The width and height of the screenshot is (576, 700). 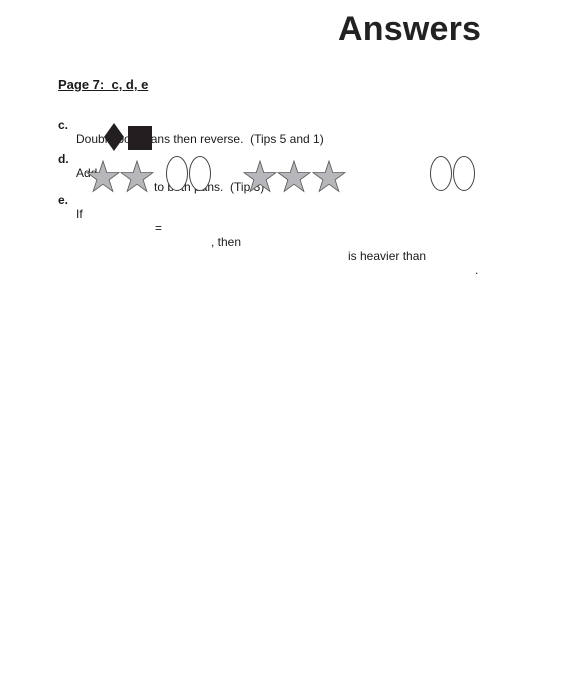 I want to click on diamond-icon, so click(x=114, y=137).